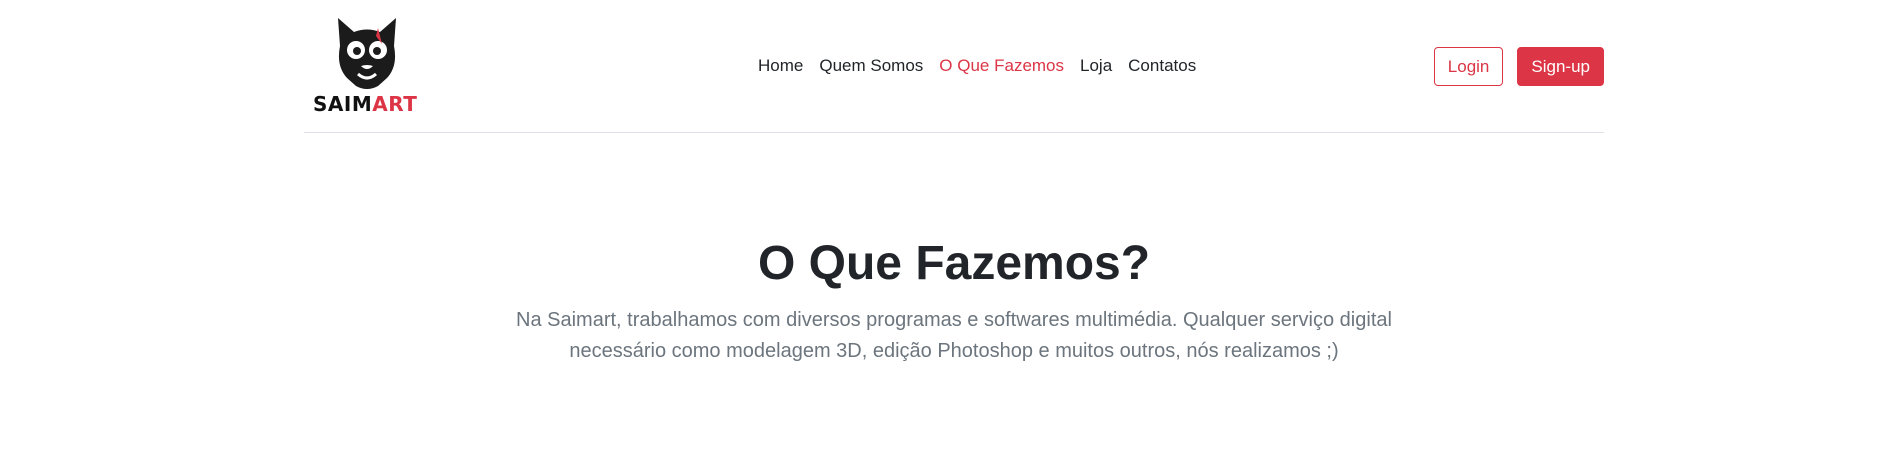 The image size is (1887, 473). Describe the element at coordinates (1560, 66) in the screenshot. I see `signup-button: Sign-up` at that location.